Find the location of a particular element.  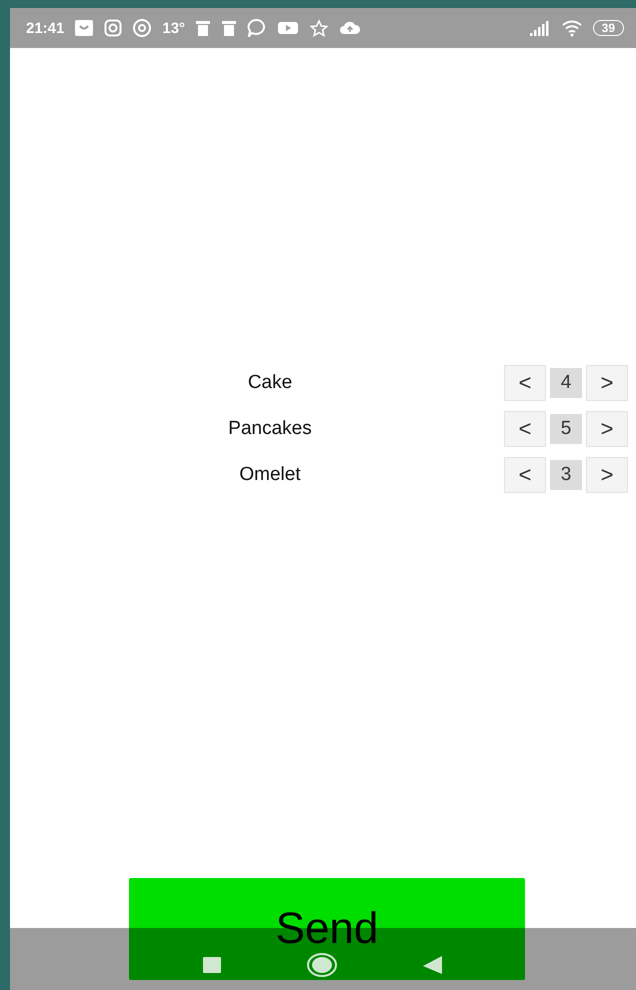

signal-icon is located at coordinates (539, 28).